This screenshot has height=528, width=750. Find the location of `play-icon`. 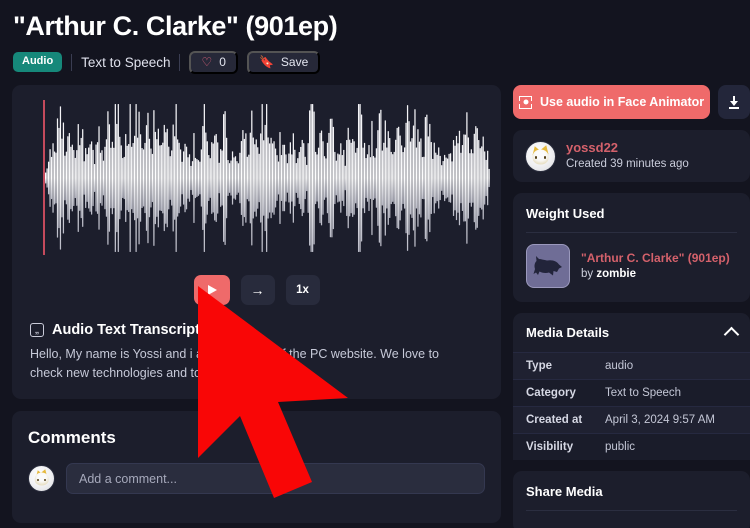

play-icon is located at coordinates (212, 290).